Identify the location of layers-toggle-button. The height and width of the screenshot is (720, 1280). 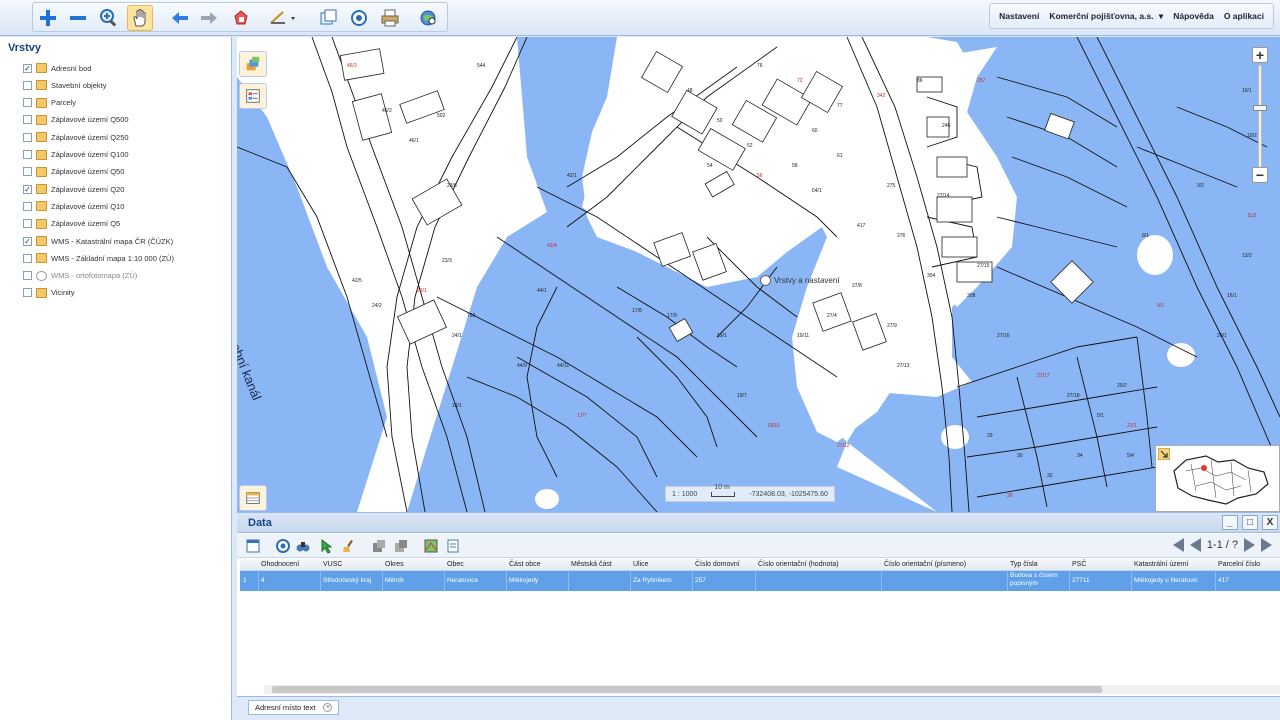
(253, 64).